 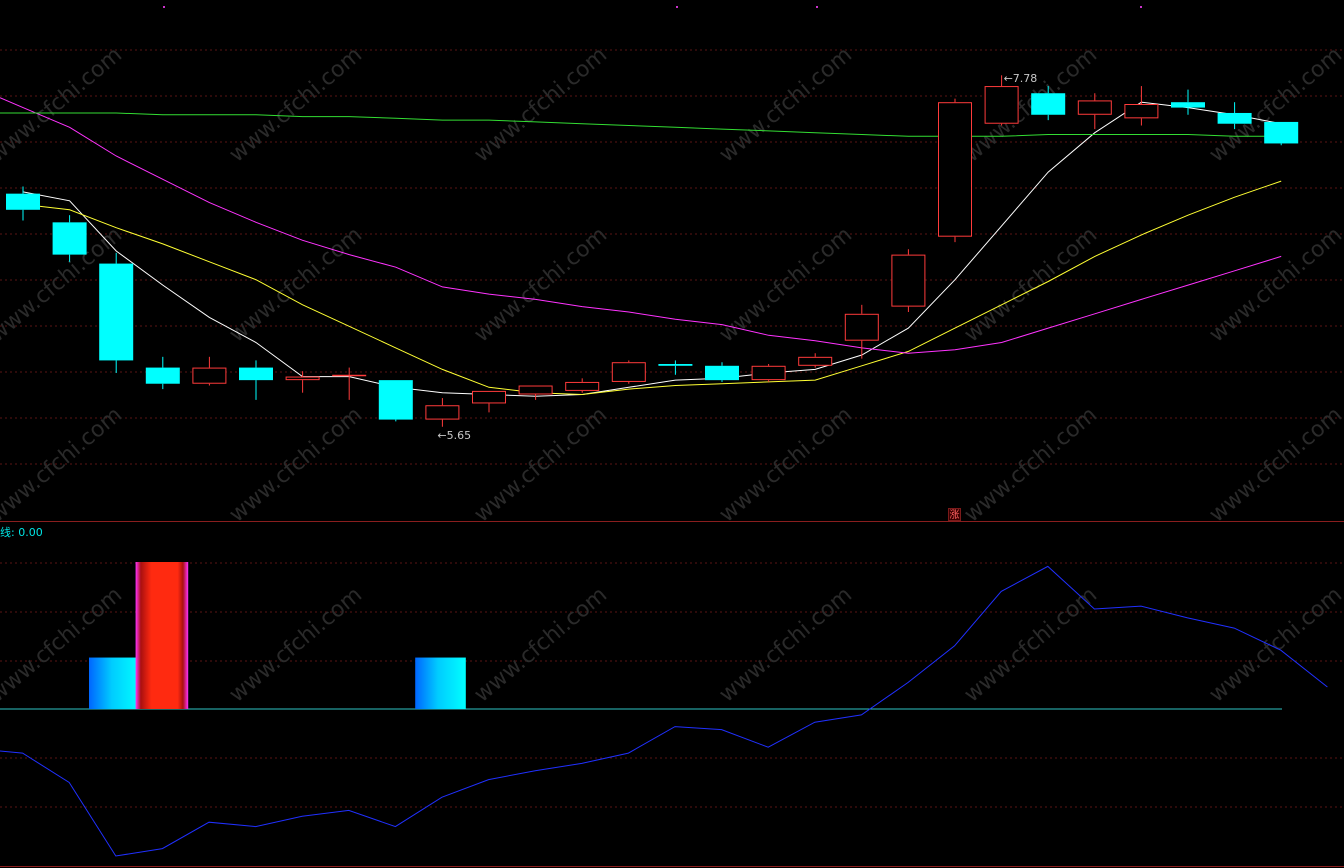 What do you see at coordinates (21, 532) in the screenshot?
I see `indicator-label: 线: 0.00` at bounding box center [21, 532].